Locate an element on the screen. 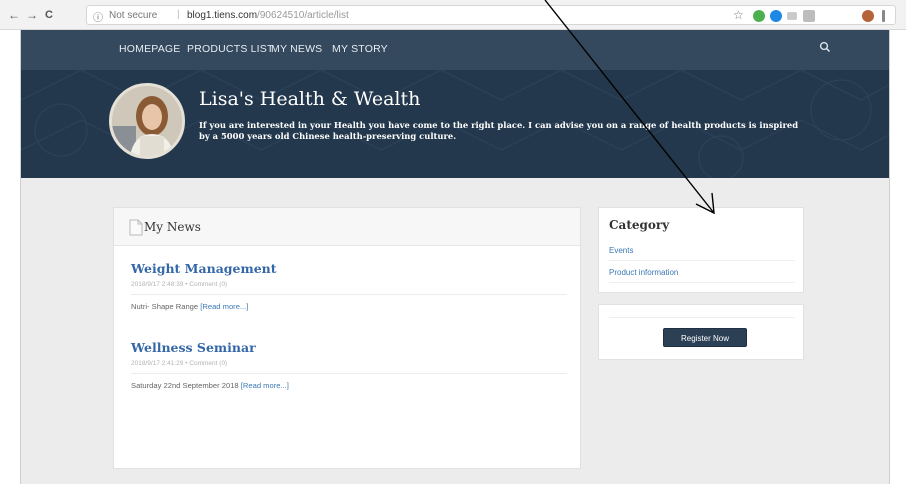 The image size is (906, 484). register-now-button: Register Now is located at coordinates (705, 337).